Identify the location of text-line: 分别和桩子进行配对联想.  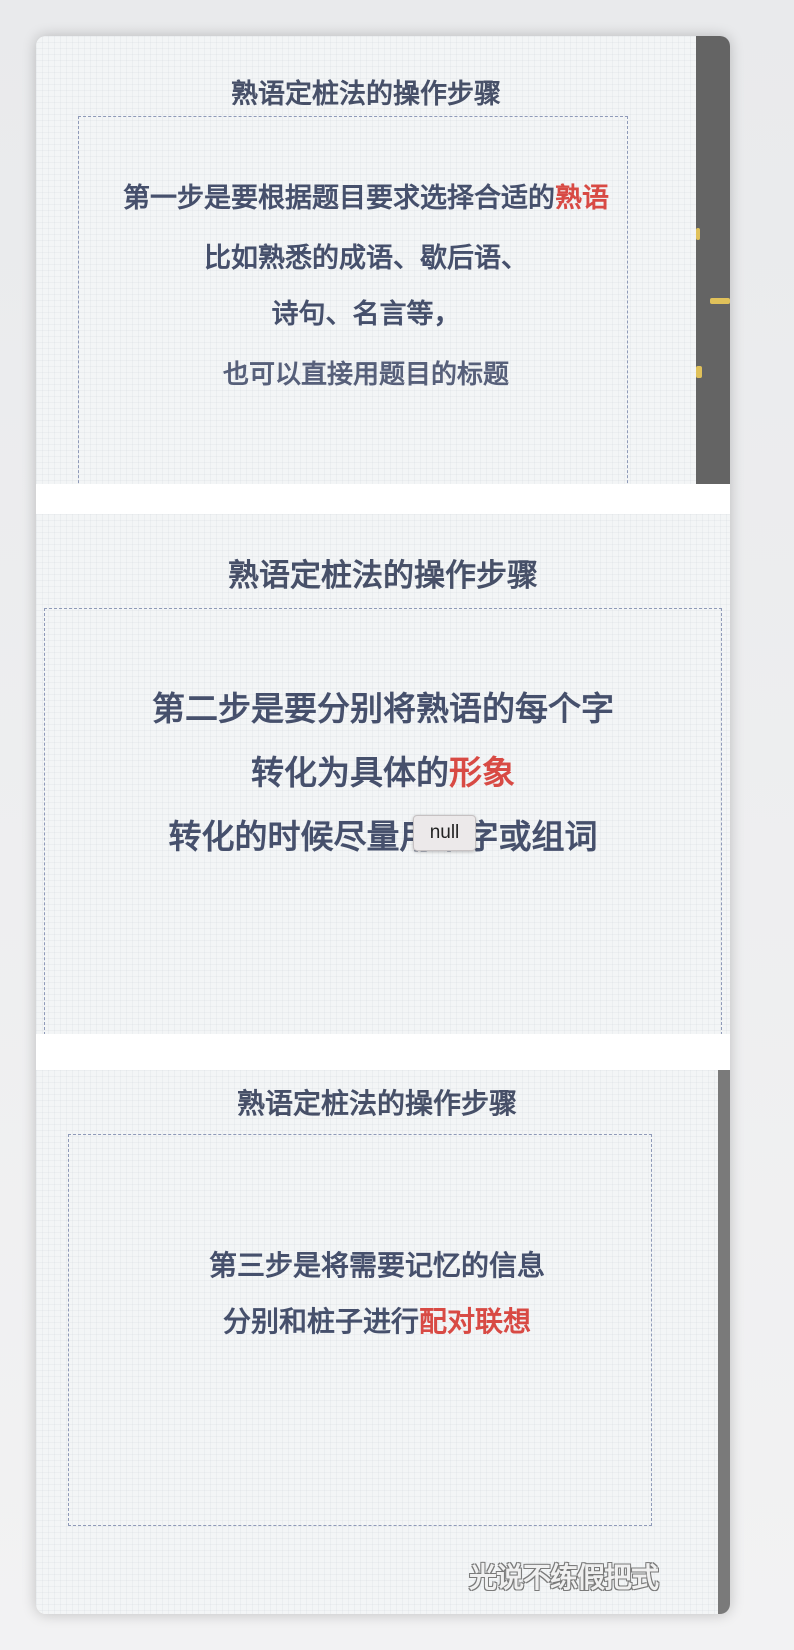
(377, 1321).